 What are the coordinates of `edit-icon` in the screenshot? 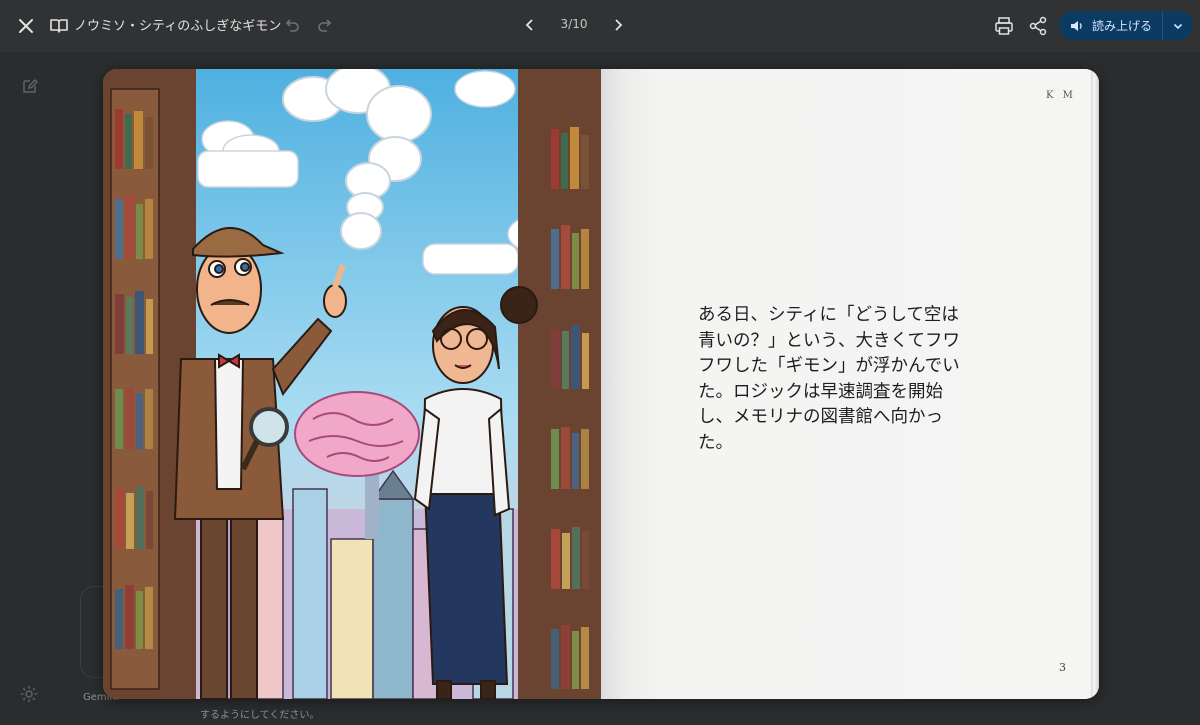 It's located at (31, 85).